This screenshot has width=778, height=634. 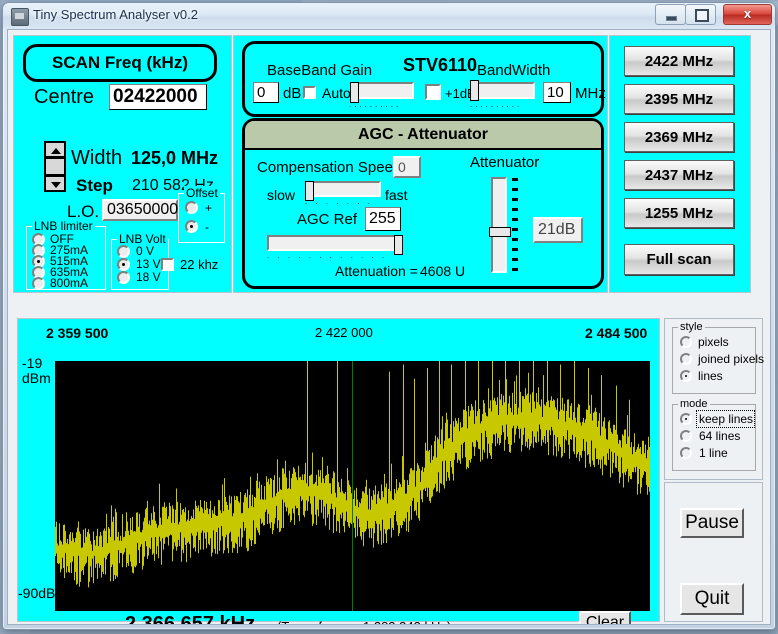 I want to click on agc-ref-slider-ticks: . . . . . . . . . . . ., so click(x=327, y=255).